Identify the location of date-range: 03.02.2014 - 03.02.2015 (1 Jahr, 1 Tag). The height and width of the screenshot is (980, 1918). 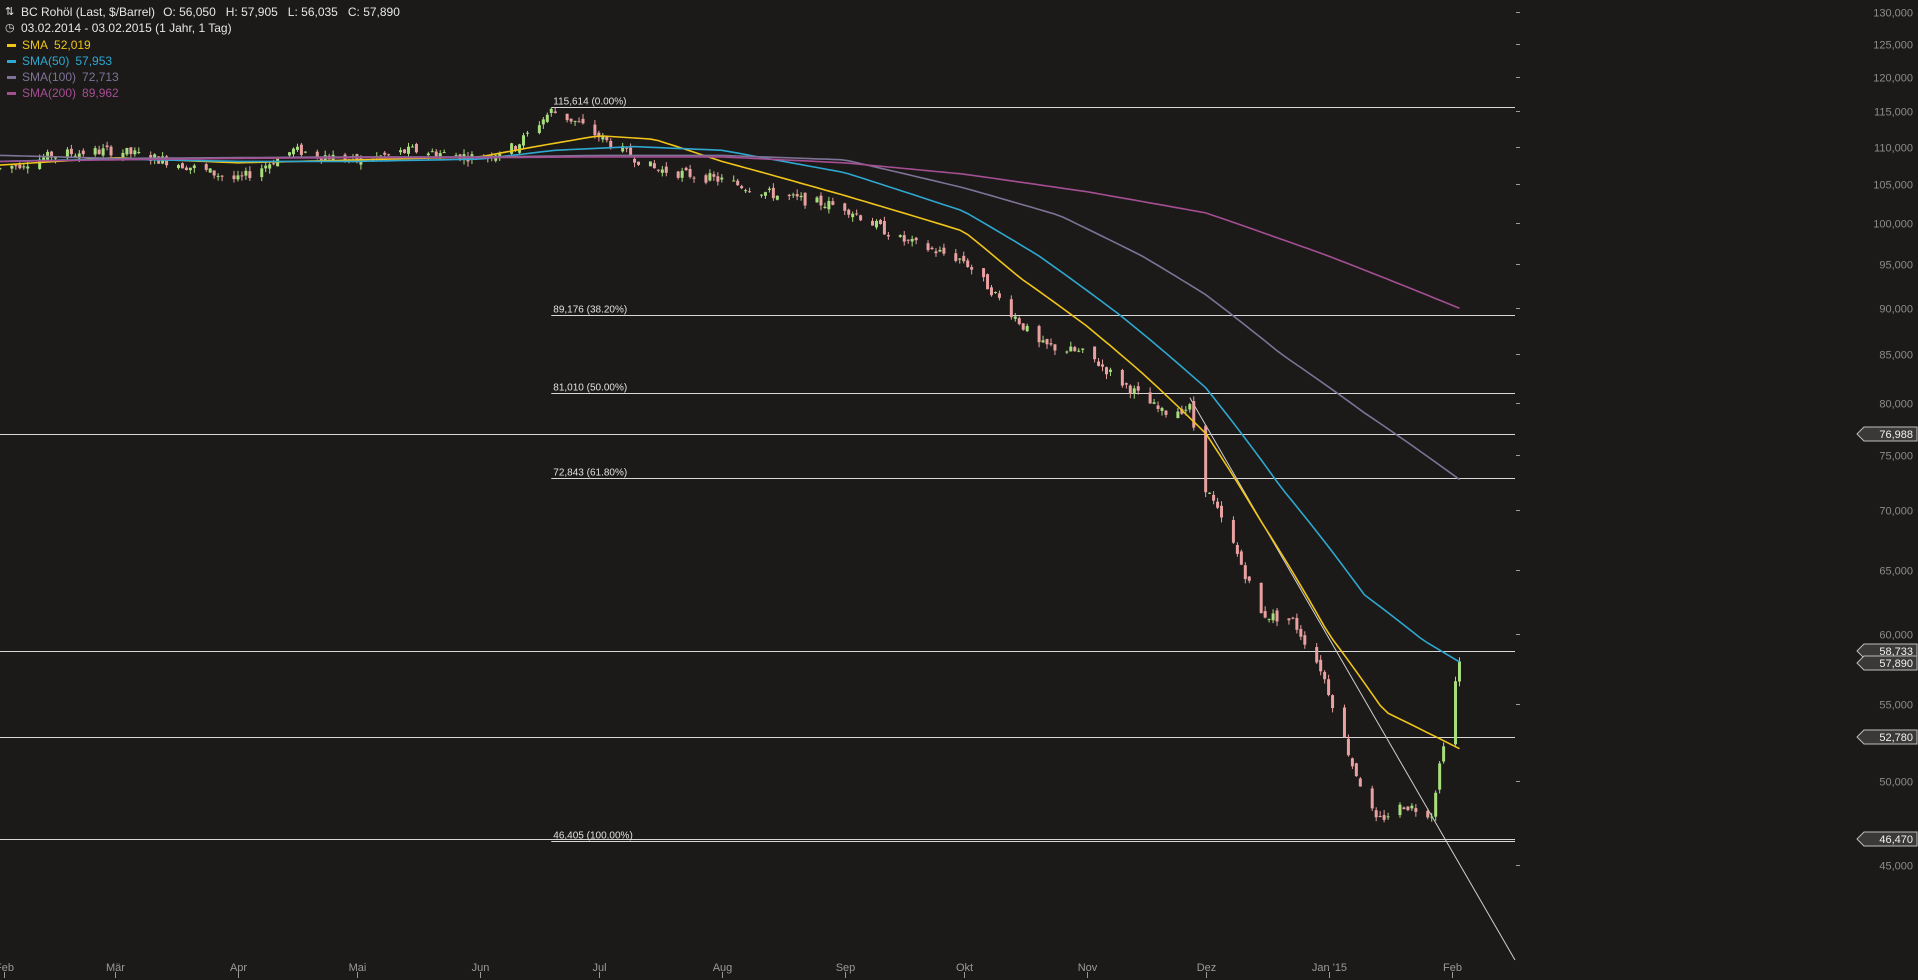
(126, 28).